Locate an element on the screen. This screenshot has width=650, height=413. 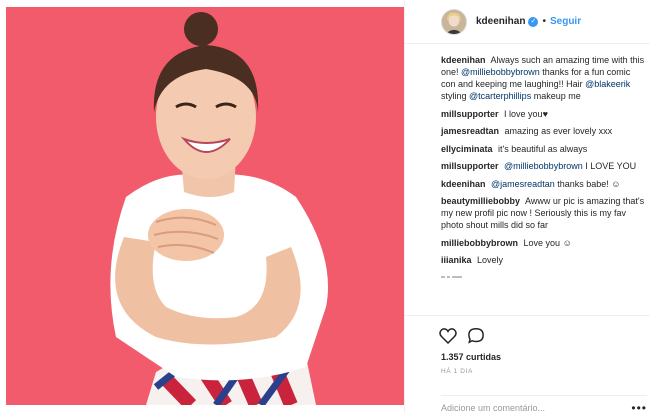
list-item: kdeenihan @jamesreadtan thanks babe! ☺ is located at coordinates (544, 184).